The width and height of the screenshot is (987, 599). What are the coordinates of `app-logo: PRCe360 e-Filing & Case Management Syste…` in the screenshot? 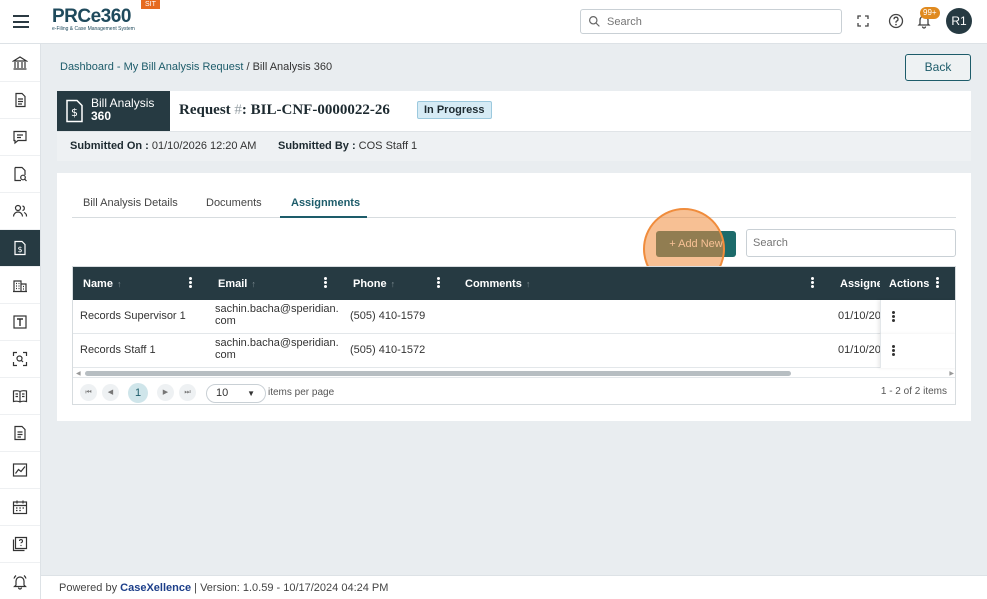 It's located at (93, 19).